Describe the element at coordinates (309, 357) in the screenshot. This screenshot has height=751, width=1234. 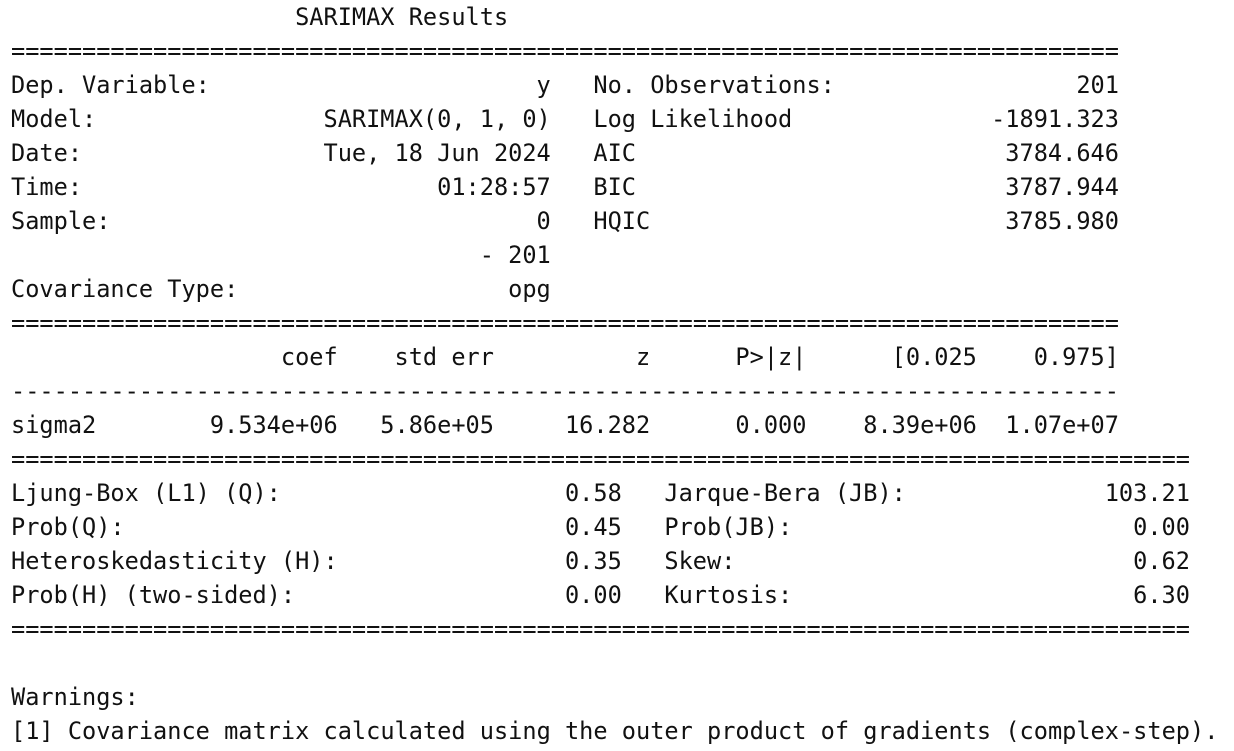
I see `coef-header: coef` at that location.